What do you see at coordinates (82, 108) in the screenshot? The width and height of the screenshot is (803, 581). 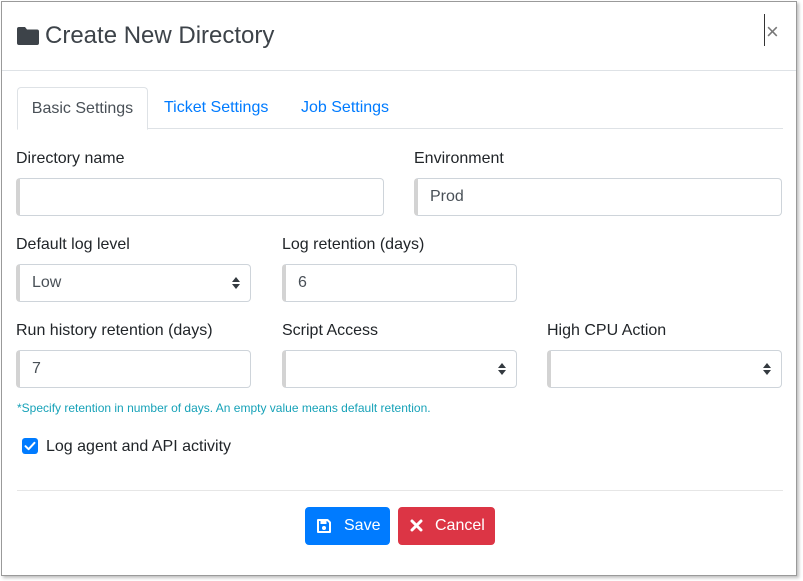 I see `tab-basic-settings: Basic Settings` at bounding box center [82, 108].